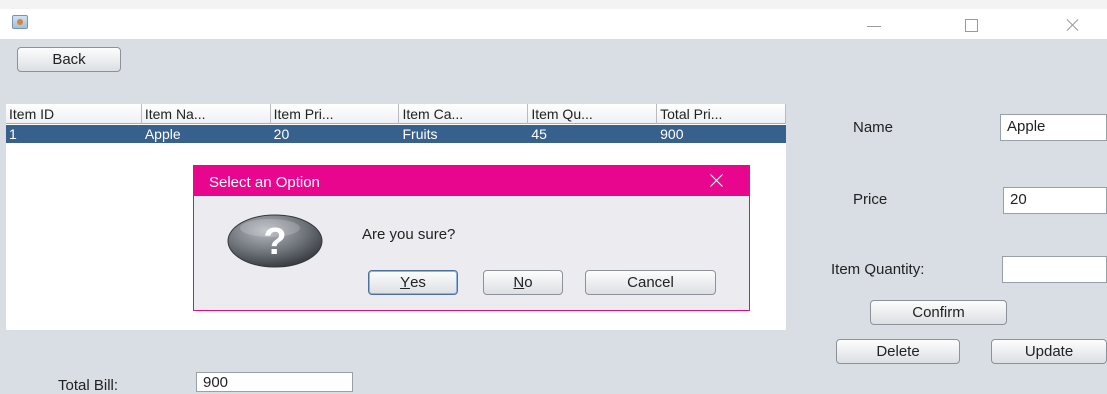  I want to click on minimize-icon, so click(873, 24).